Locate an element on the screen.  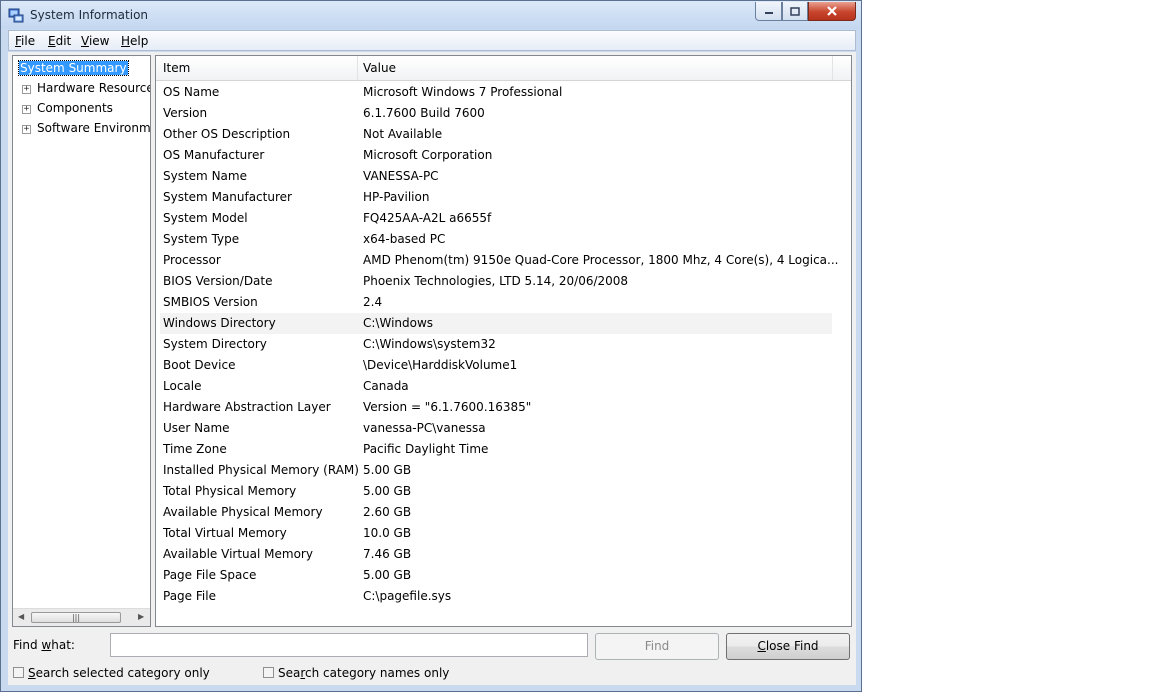
maximize-icon is located at coordinates (795, 11).